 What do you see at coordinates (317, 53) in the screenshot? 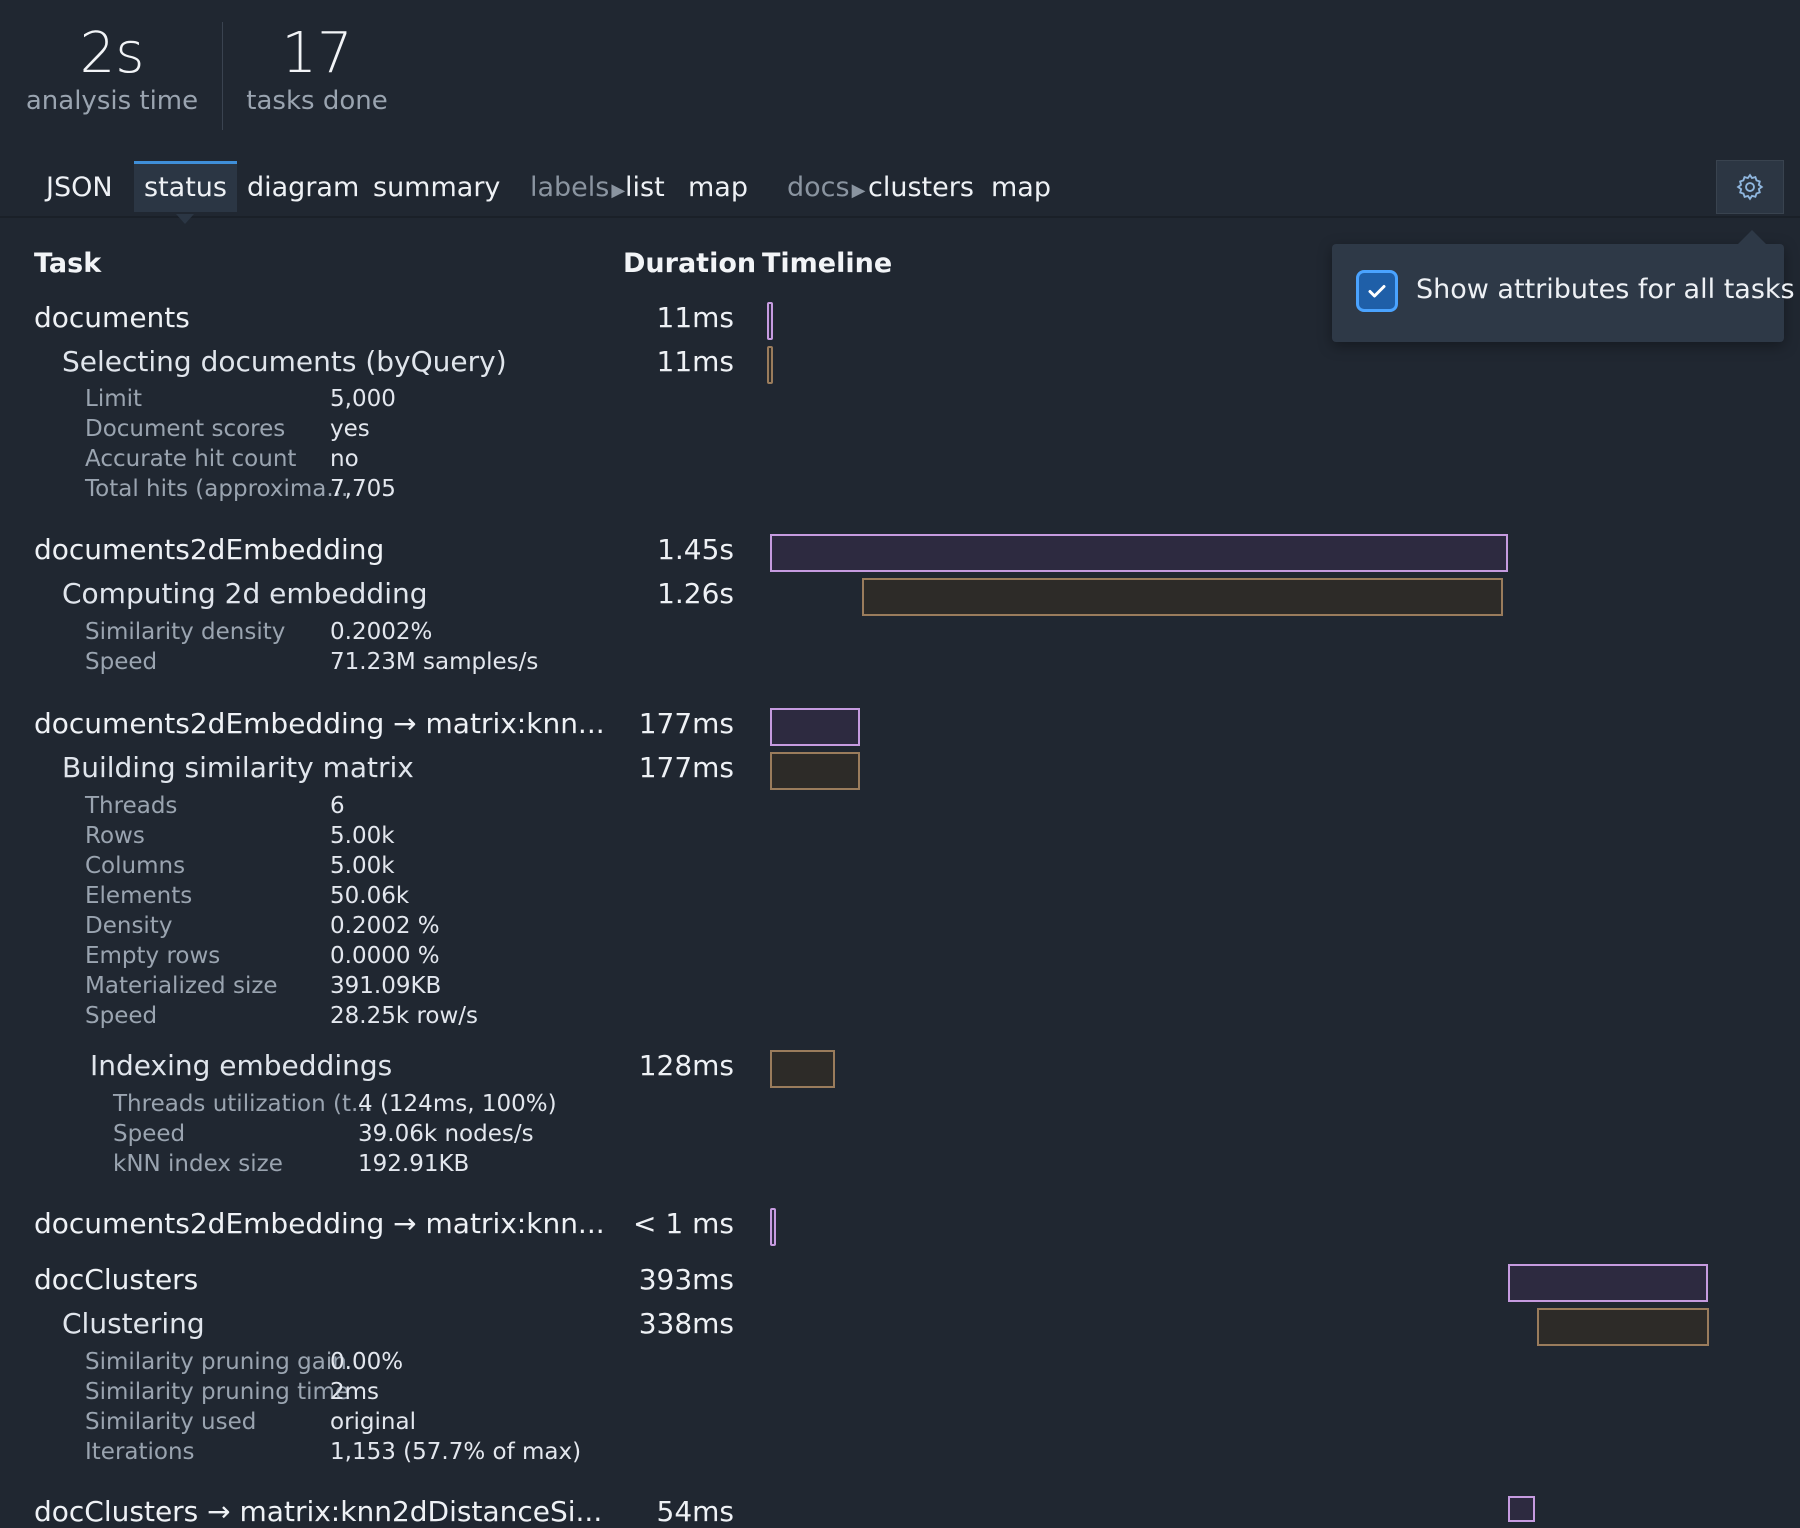
I see `tasks-done-value: 17` at bounding box center [317, 53].